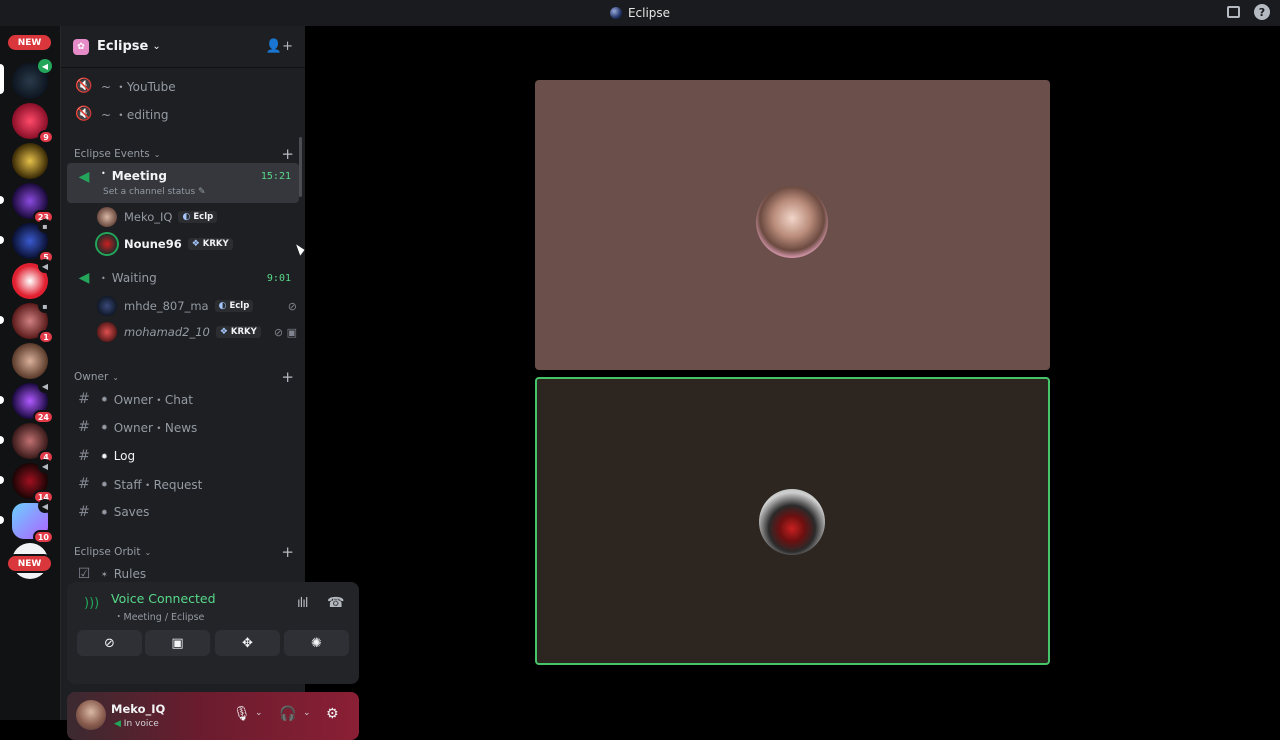 This screenshot has height=740, width=1280. Describe the element at coordinates (134, 278) in the screenshot. I see `channel-label: Waiting` at that location.